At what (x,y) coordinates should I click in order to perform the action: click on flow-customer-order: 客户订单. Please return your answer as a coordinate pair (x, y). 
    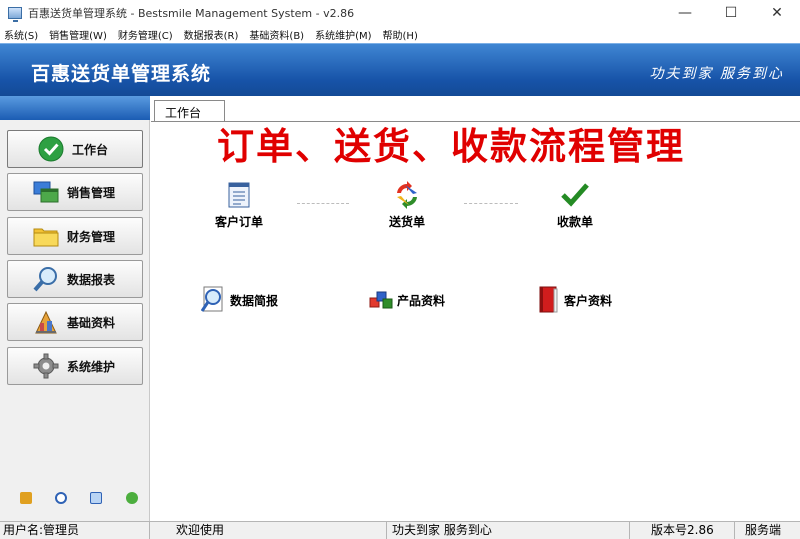
    Looking at the image, I should click on (239, 205).